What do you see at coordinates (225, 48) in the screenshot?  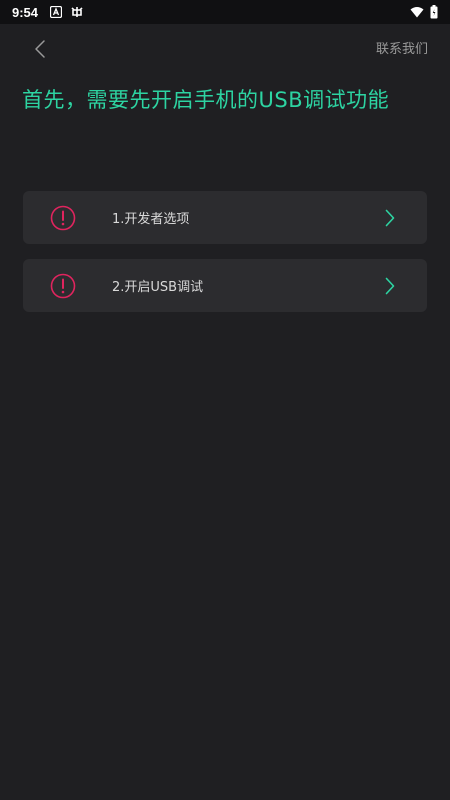 I see `top-app-bar: 联系我们` at bounding box center [225, 48].